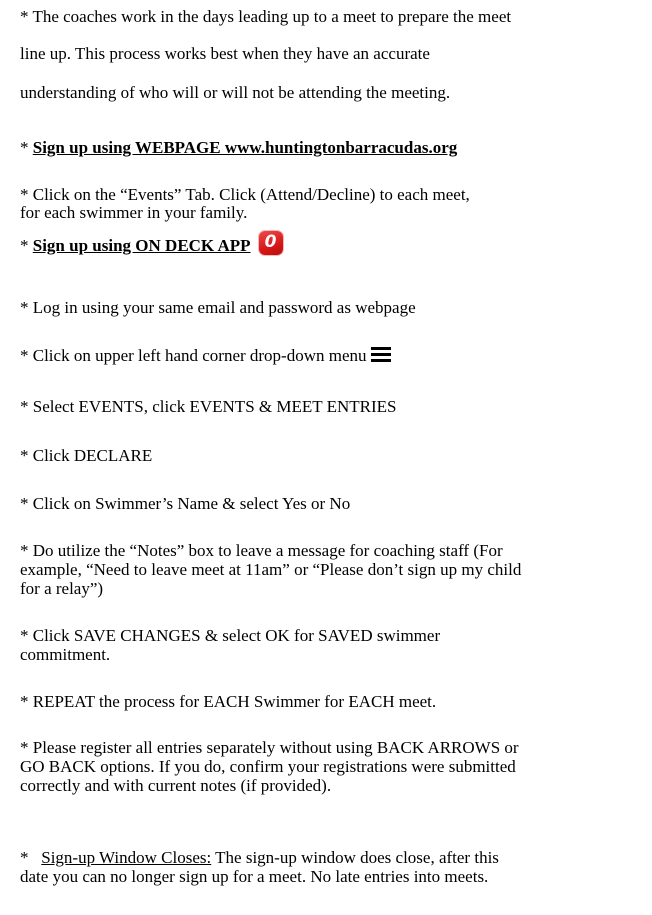 Image resolution: width=652 pixels, height=915 pixels. What do you see at coordinates (62, 588) in the screenshot?
I see `step-notes-line-3: for a relay”)` at bounding box center [62, 588].